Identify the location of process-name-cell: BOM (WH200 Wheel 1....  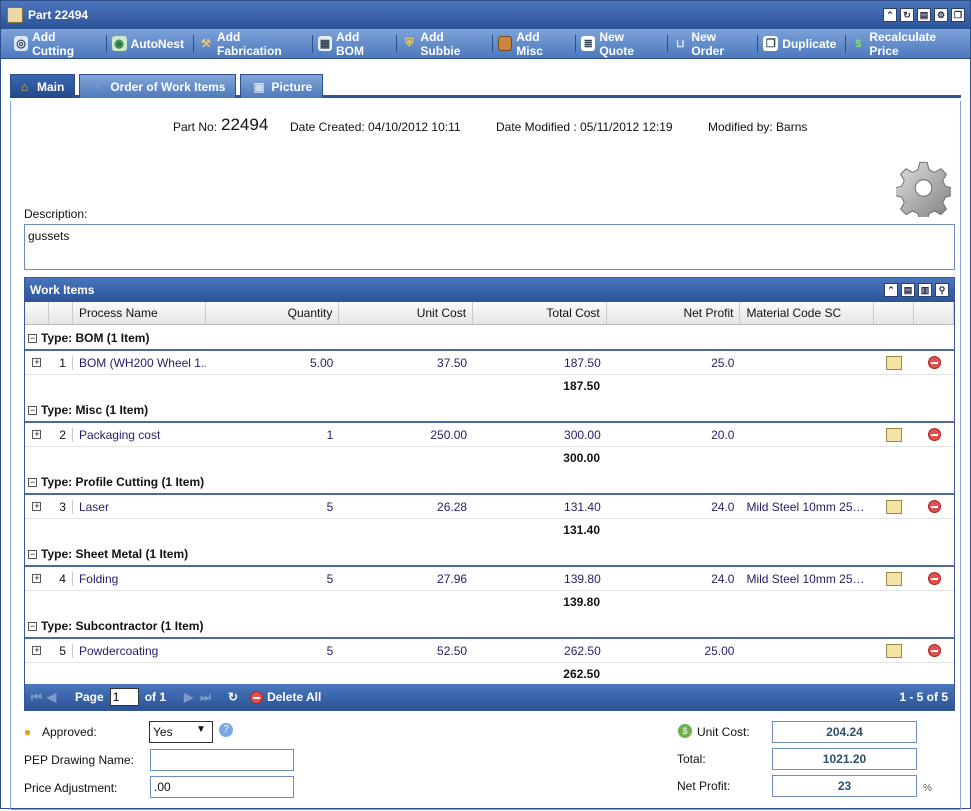
(142, 362).